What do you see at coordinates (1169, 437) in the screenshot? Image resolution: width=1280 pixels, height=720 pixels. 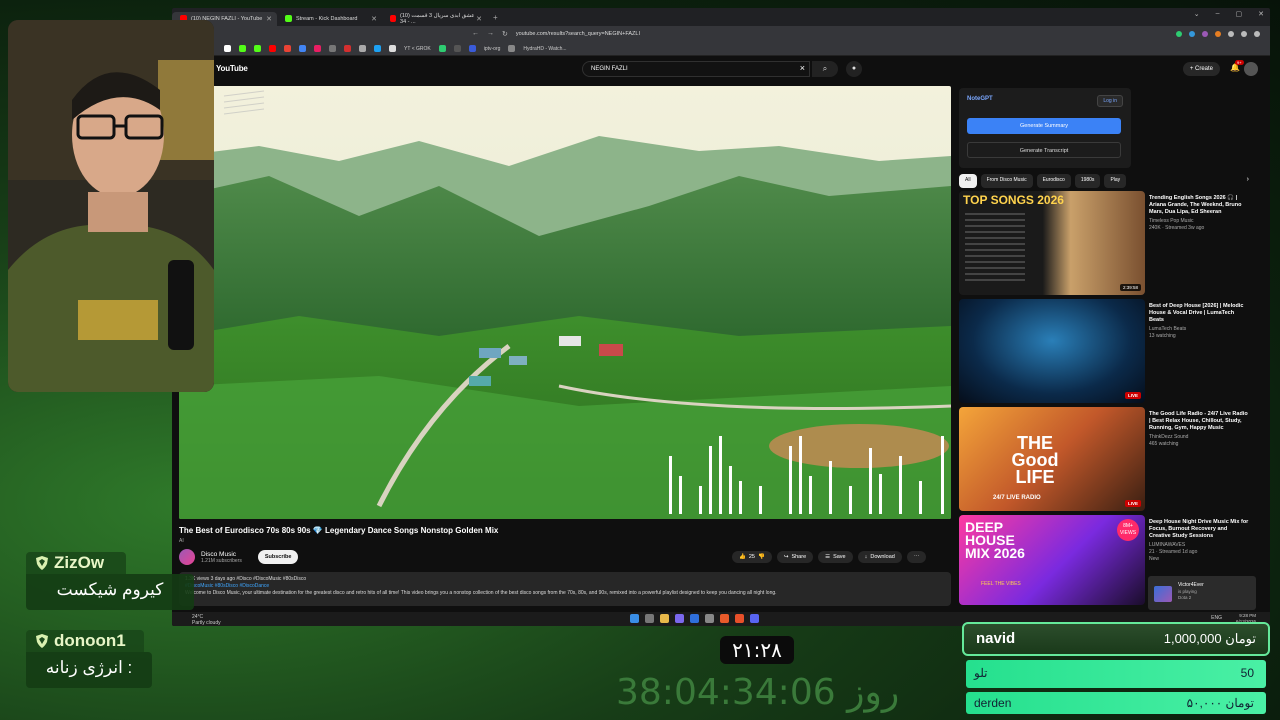 I see `rec-channel: ThinkDezz Sound` at bounding box center [1169, 437].